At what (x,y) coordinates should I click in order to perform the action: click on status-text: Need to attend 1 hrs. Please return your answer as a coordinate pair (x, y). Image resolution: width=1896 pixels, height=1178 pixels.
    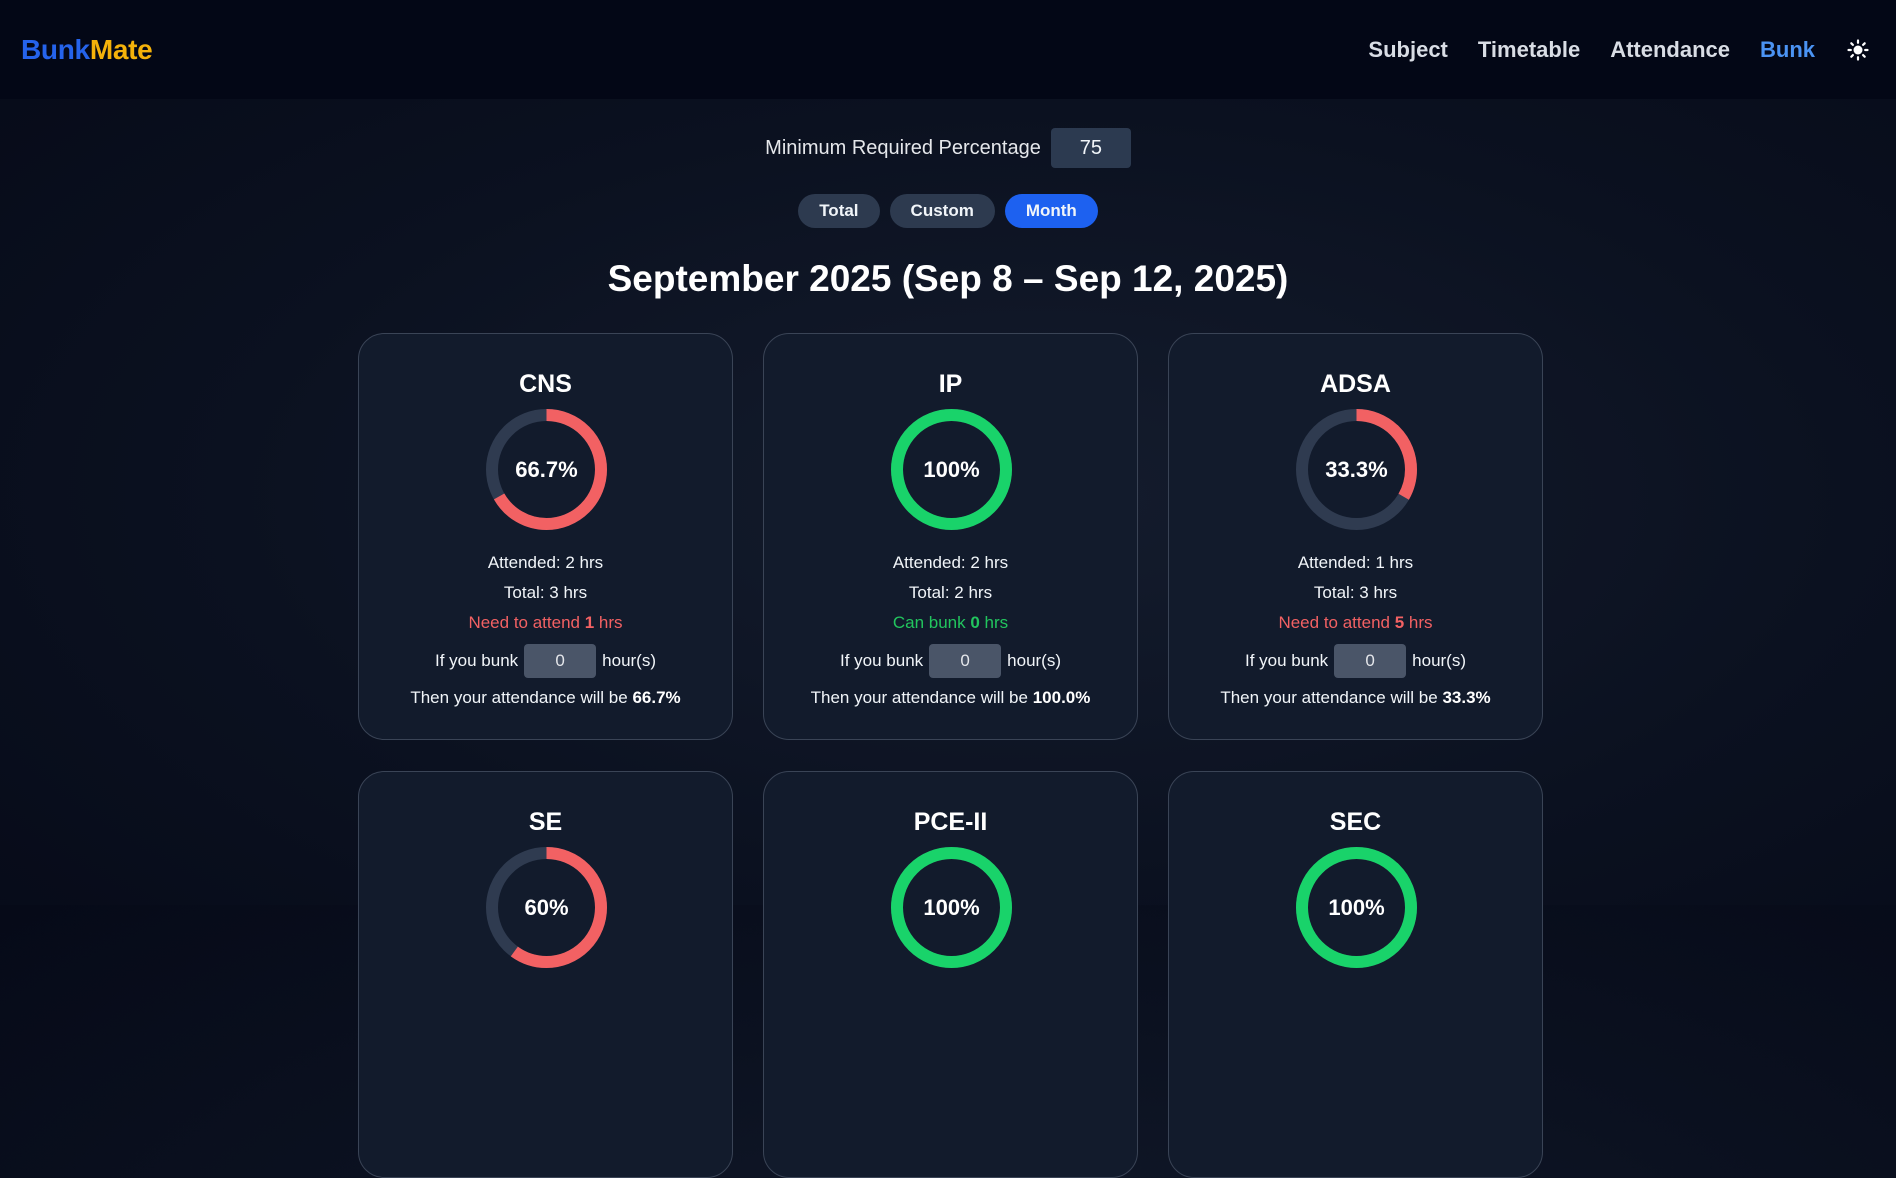
    Looking at the image, I should click on (545, 622).